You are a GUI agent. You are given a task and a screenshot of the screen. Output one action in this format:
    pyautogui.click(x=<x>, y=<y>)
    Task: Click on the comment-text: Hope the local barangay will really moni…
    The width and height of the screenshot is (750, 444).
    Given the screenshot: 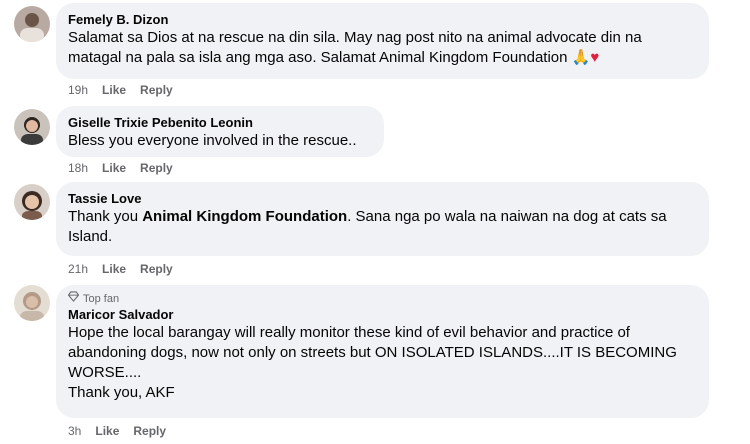 What is the action you would take?
    pyautogui.click(x=372, y=362)
    